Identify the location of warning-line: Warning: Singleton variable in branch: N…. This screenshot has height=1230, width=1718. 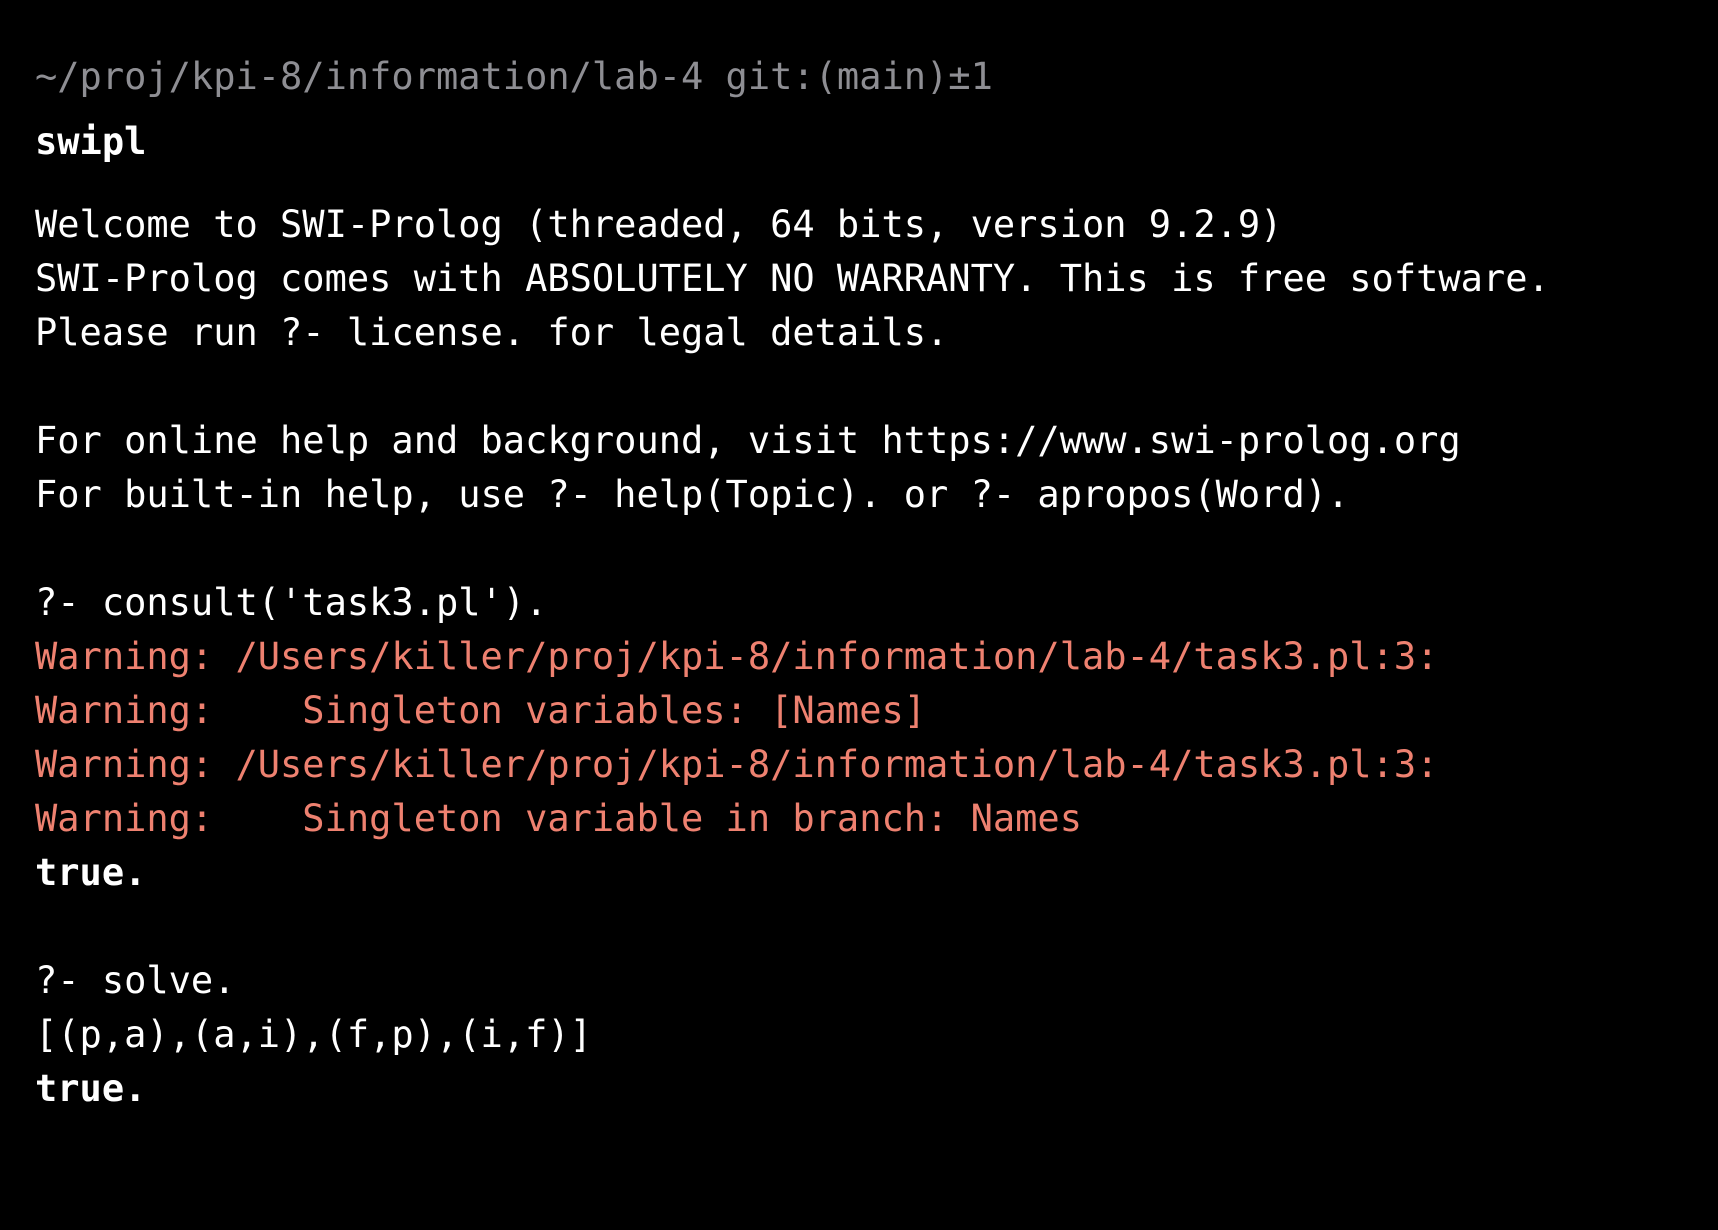
(558, 818).